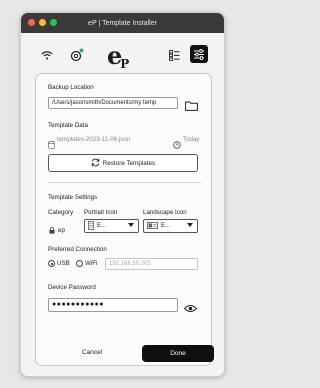 The height and width of the screenshot is (388, 320). I want to click on toolbar: eP, so click(122, 55).